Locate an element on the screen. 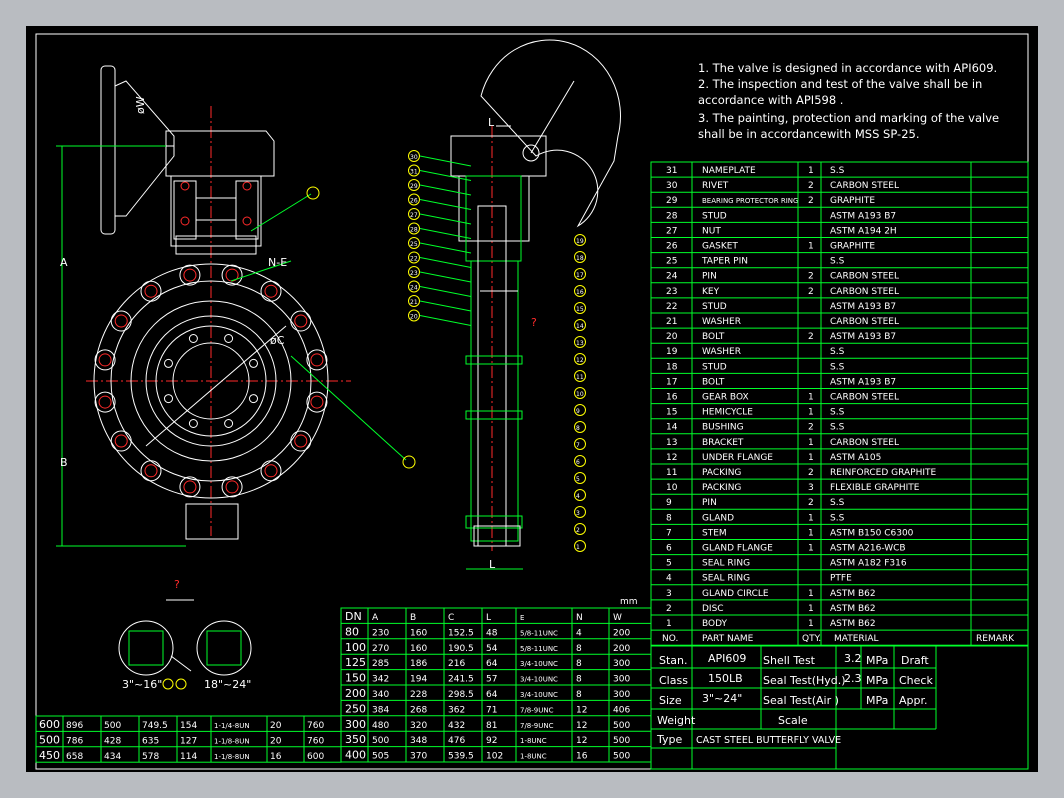  dim-cell: 186 is located at coordinates (418, 664).